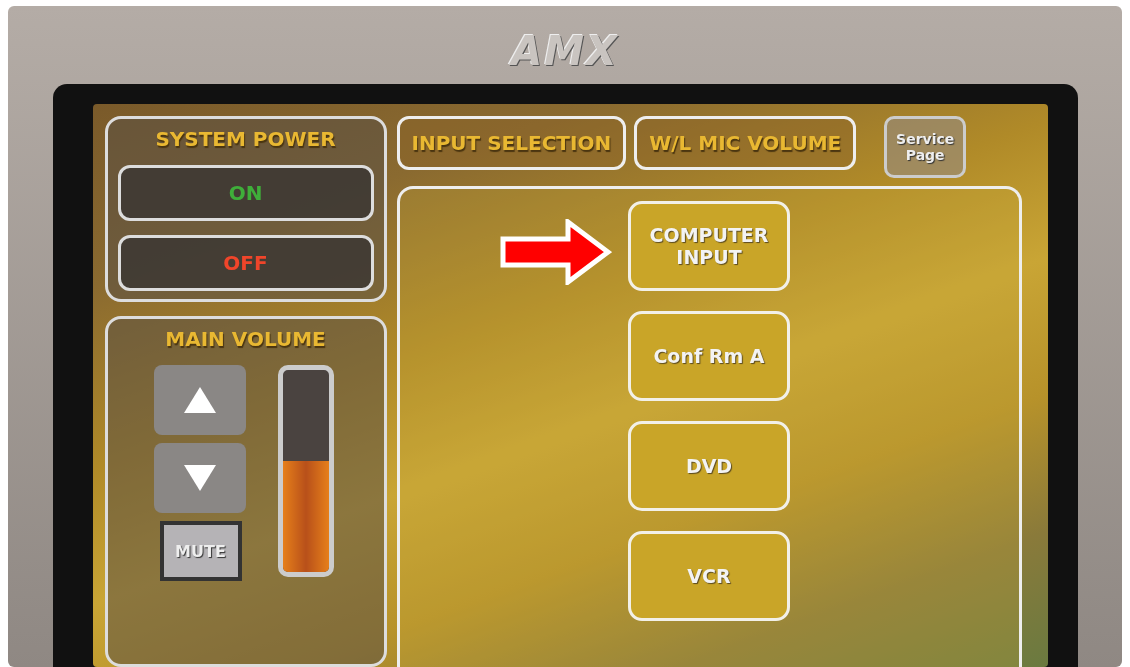 The image size is (1130, 667). Describe the element at coordinates (709, 356) in the screenshot. I see `source-button: Conf Rm A` at that location.